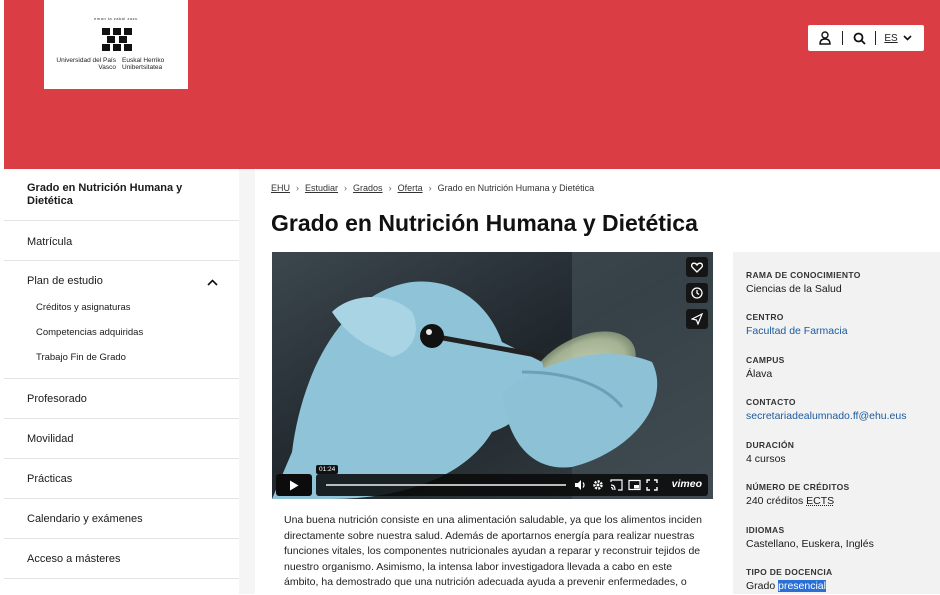  I want to click on sidebar-item-matricula: Matrícula, so click(121, 240).